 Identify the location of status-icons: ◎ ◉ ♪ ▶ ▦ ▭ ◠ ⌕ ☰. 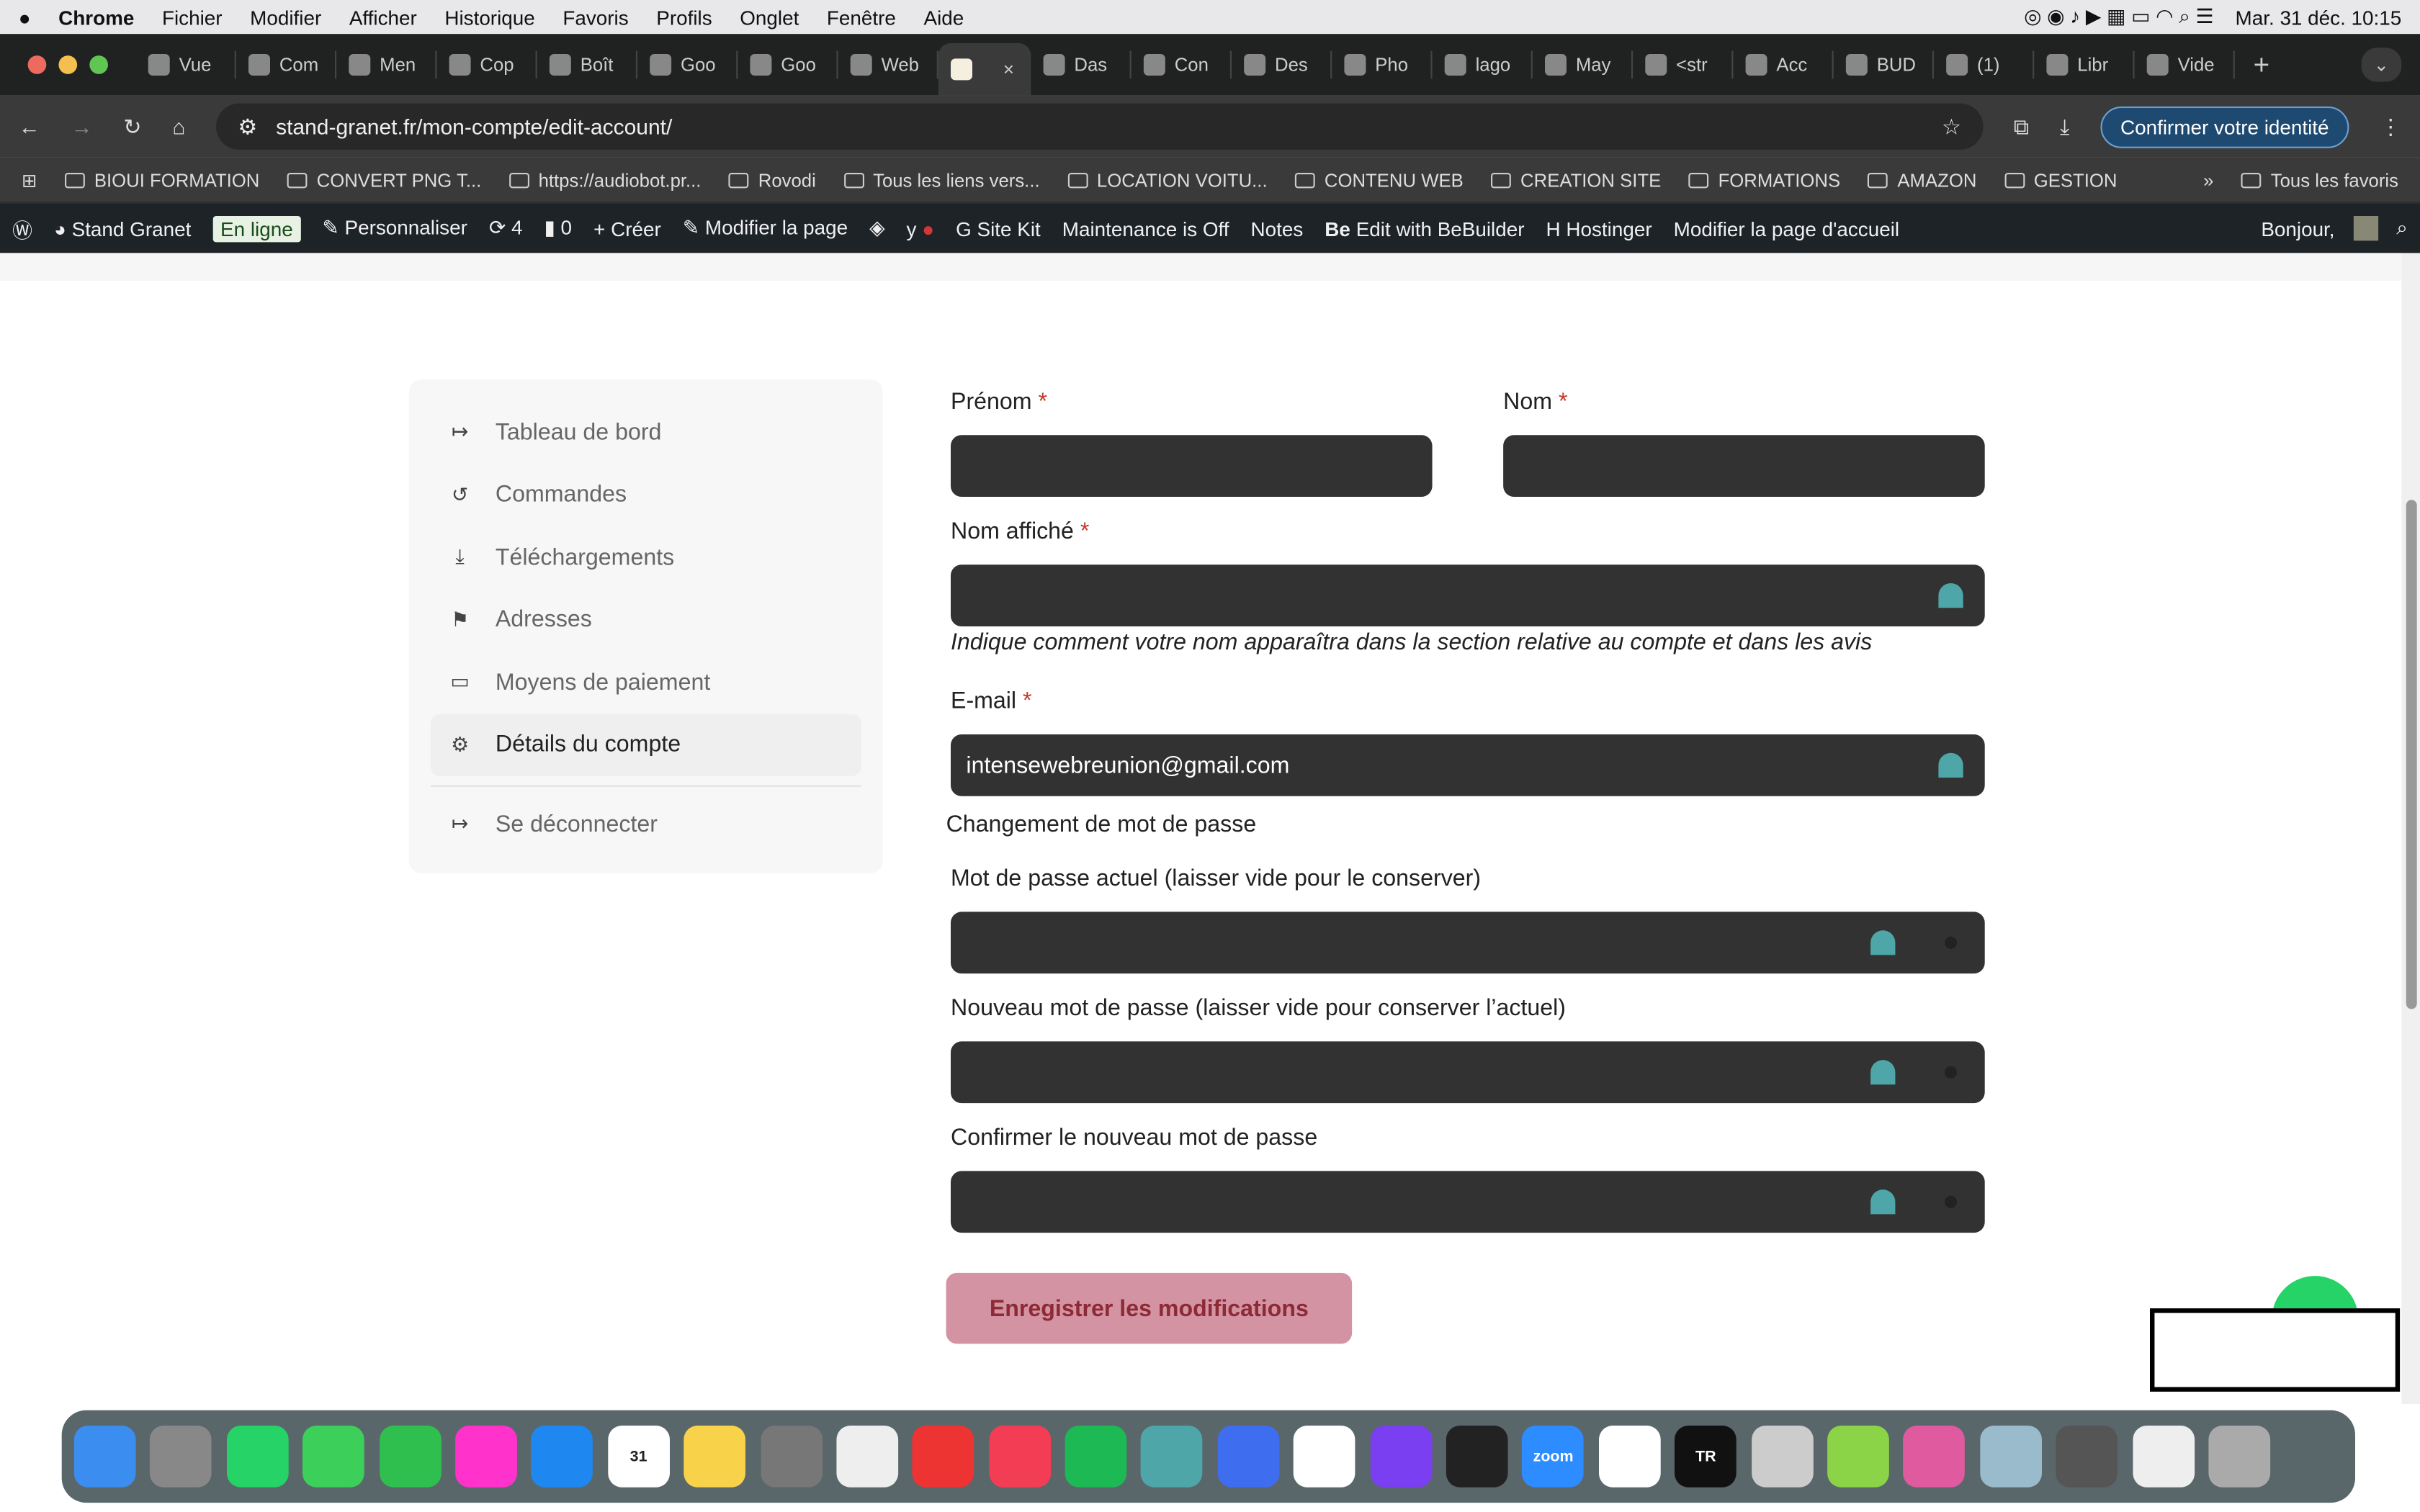
(2118, 16).